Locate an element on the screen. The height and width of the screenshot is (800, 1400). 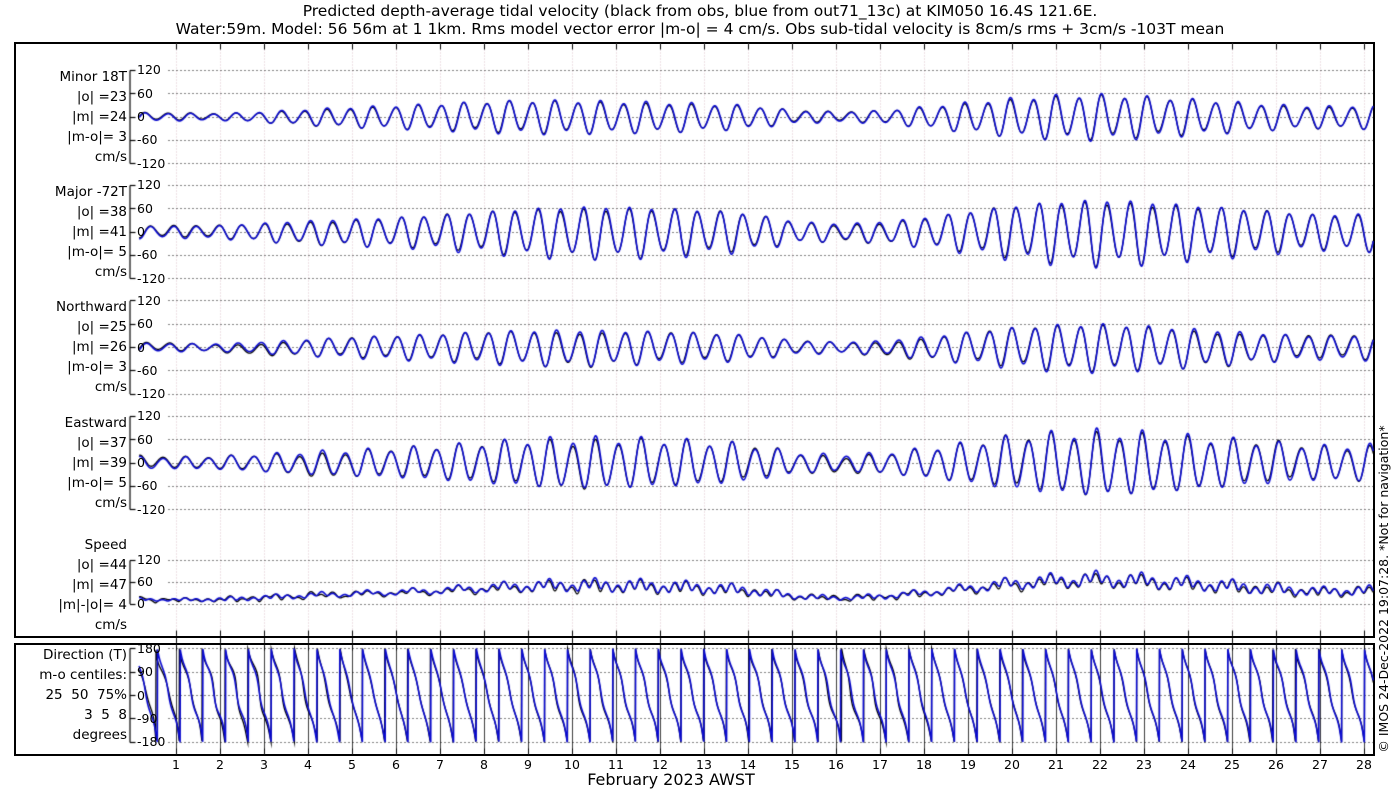
x-axis-label: February 2023 AWST is located at coordinates (671, 779).